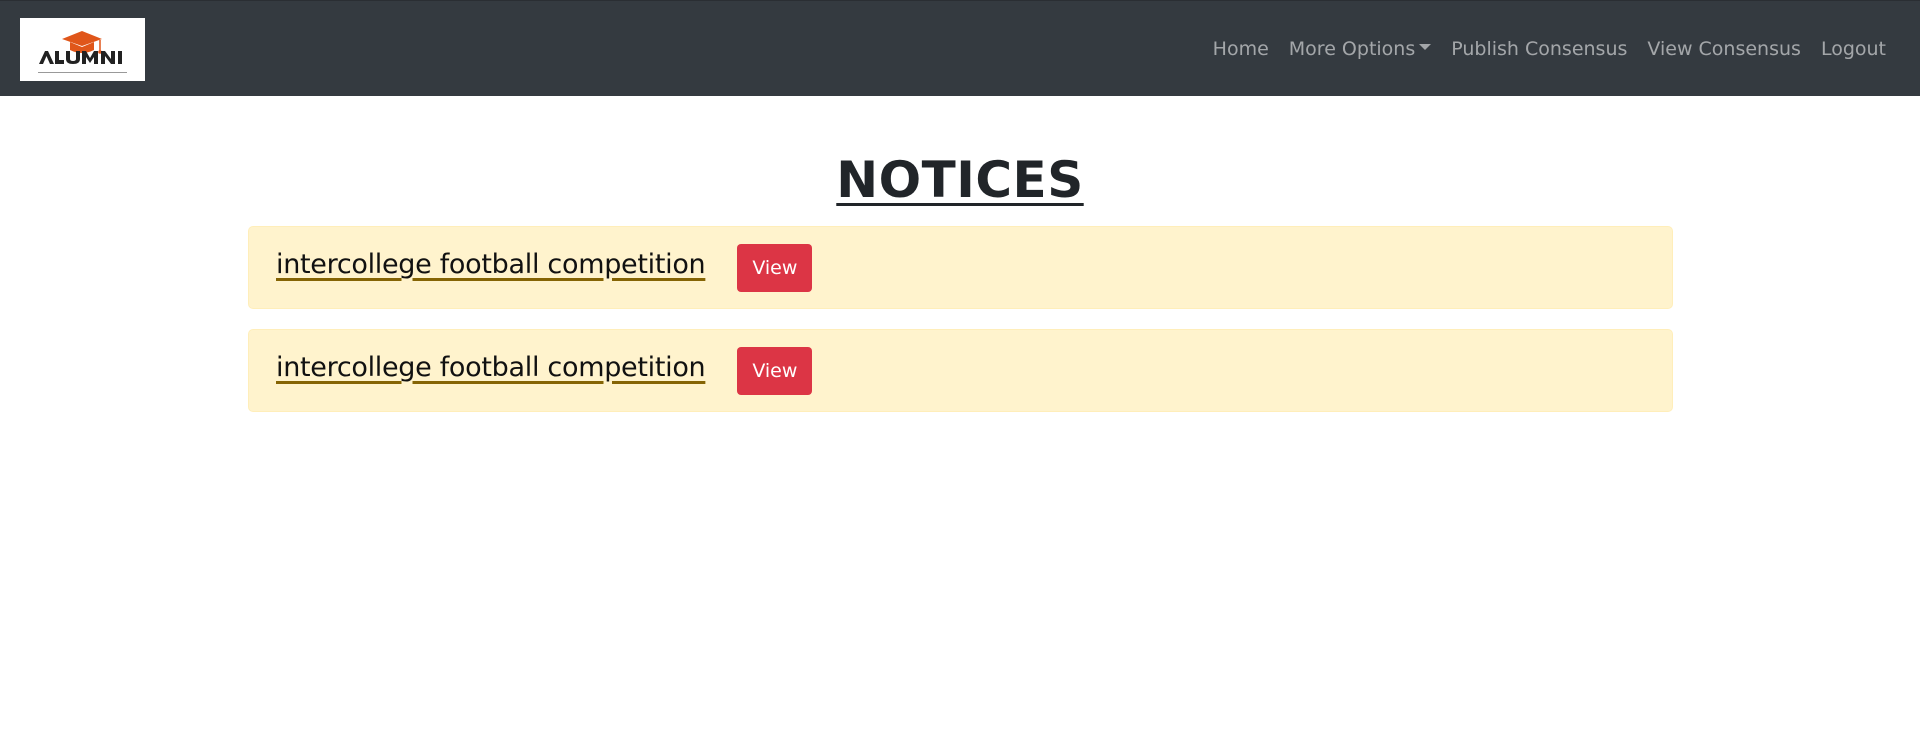 Image resolution: width=1920 pixels, height=739 pixels. I want to click on alumni-logo, so click(82, 49).